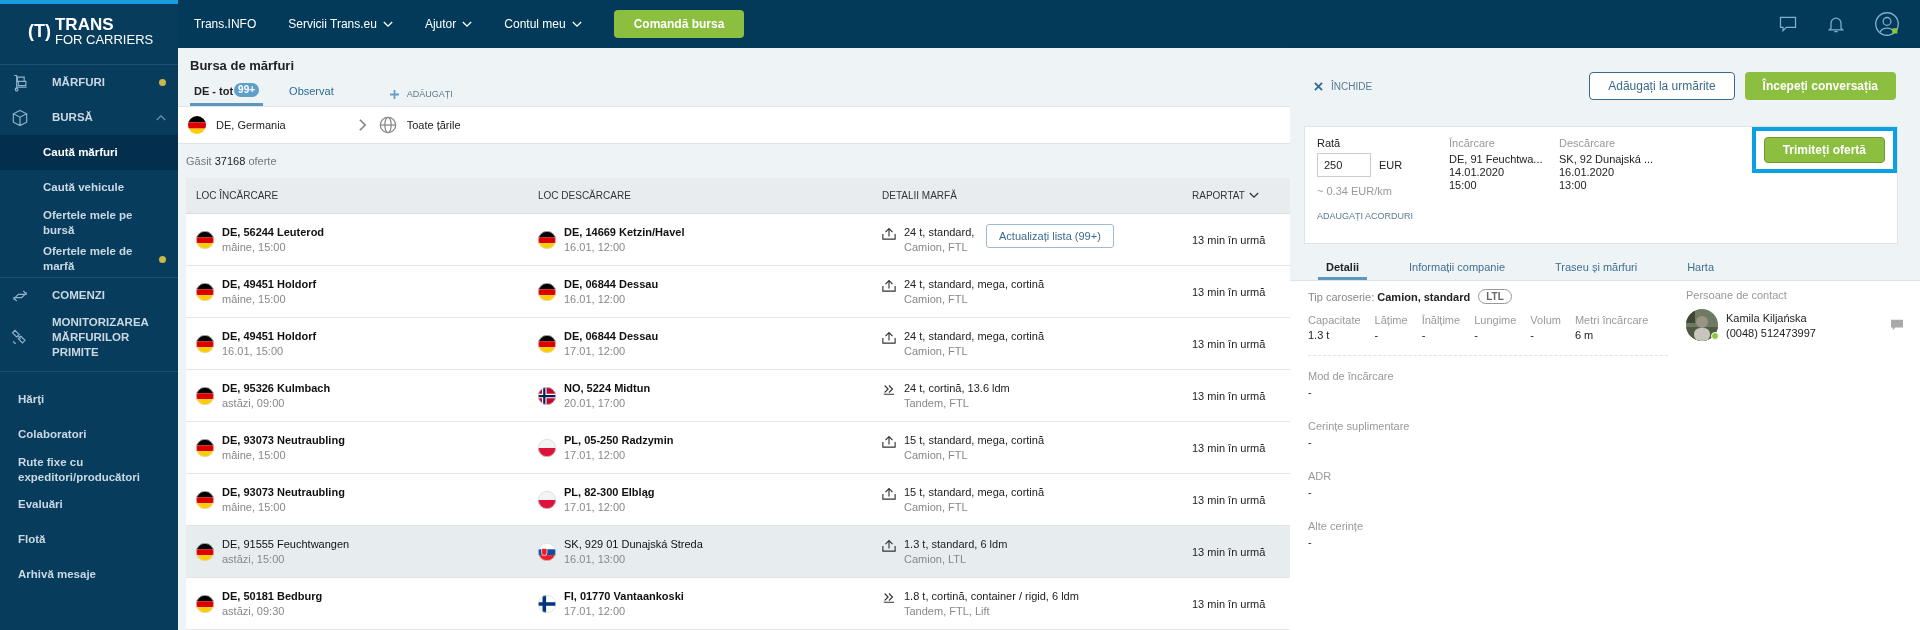  Describe the element at coordinates (272, 596) in the screenshot. I see `place-name: DE, 50181 Bedburg` at that location.